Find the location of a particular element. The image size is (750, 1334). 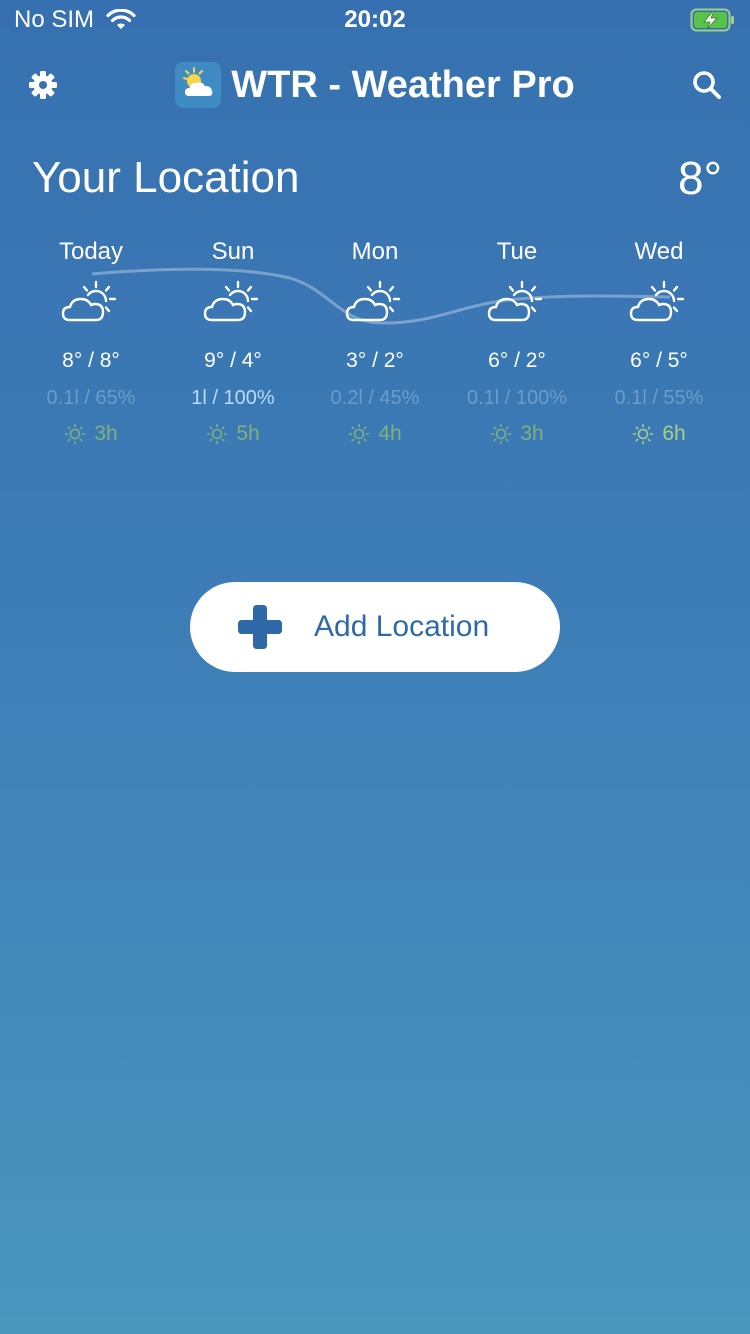

status-time: 20:02 is located at coordinates (375, 19).